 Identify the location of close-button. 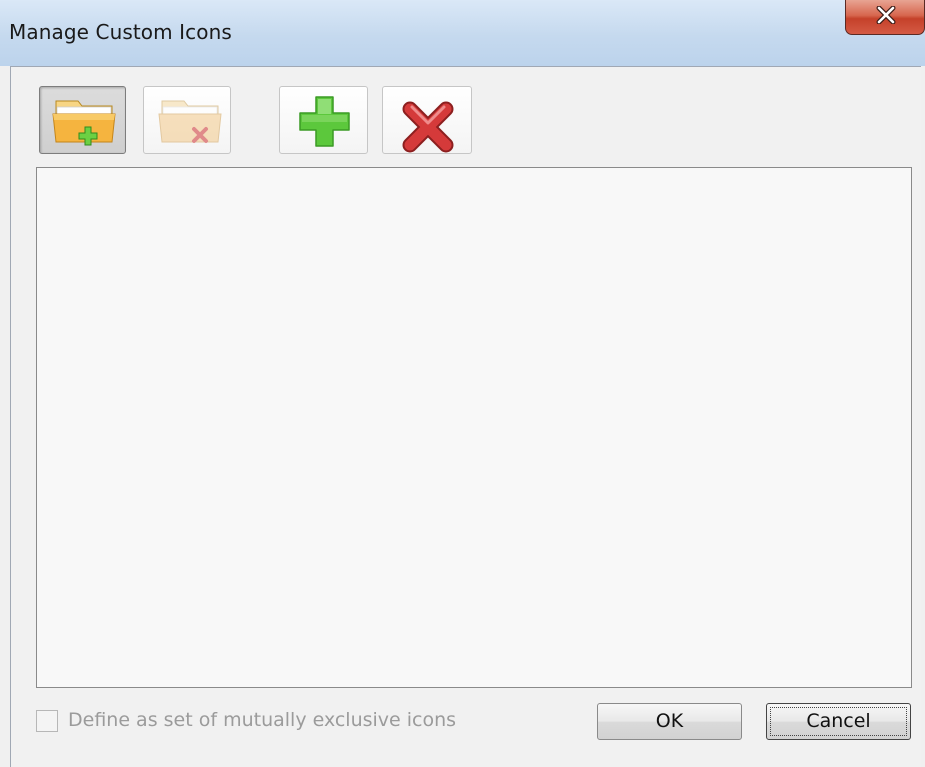
(885, 17).